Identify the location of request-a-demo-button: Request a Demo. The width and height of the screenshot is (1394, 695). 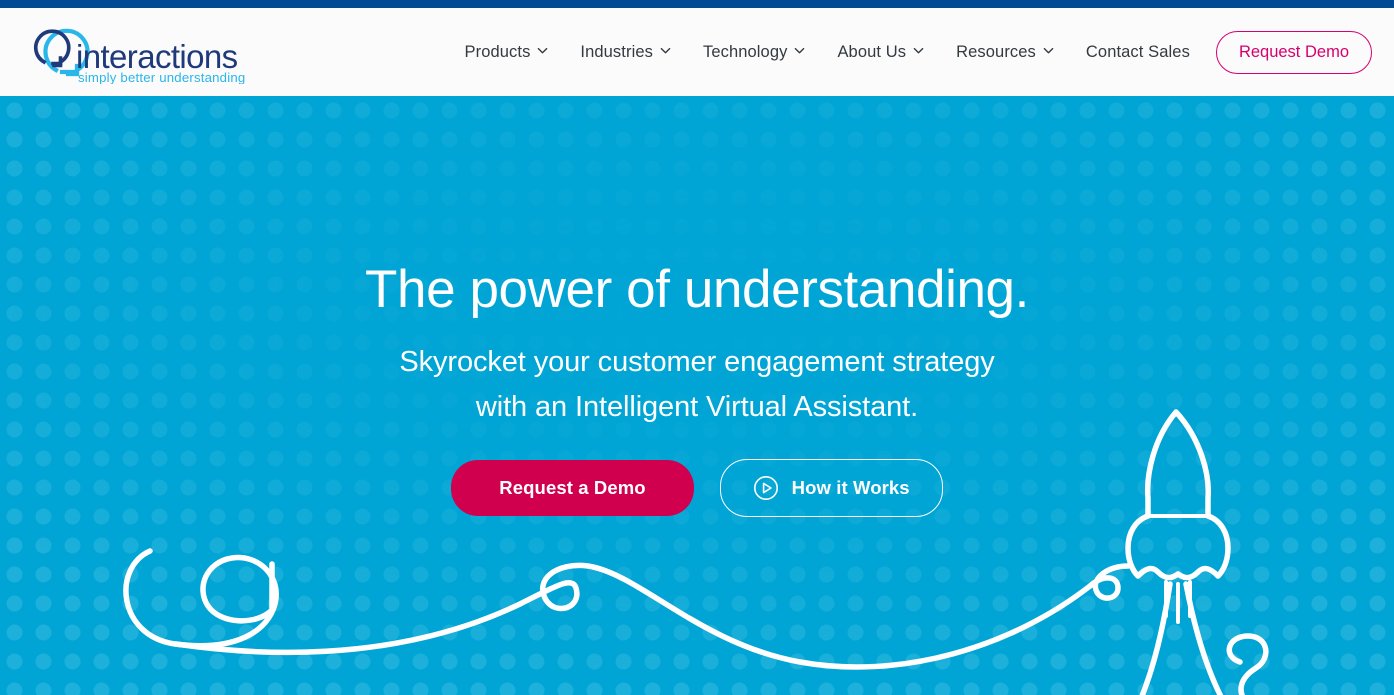
(572, 488).